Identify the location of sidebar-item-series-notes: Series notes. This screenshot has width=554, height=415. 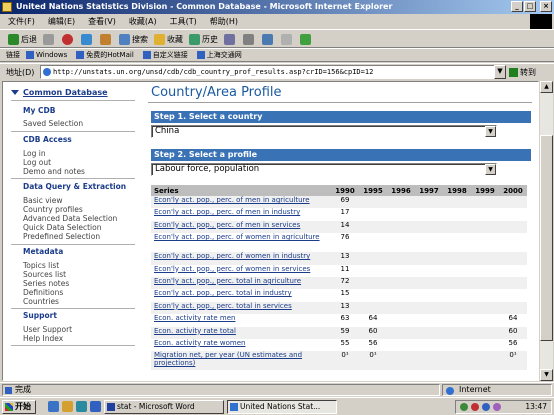
(46, 283).